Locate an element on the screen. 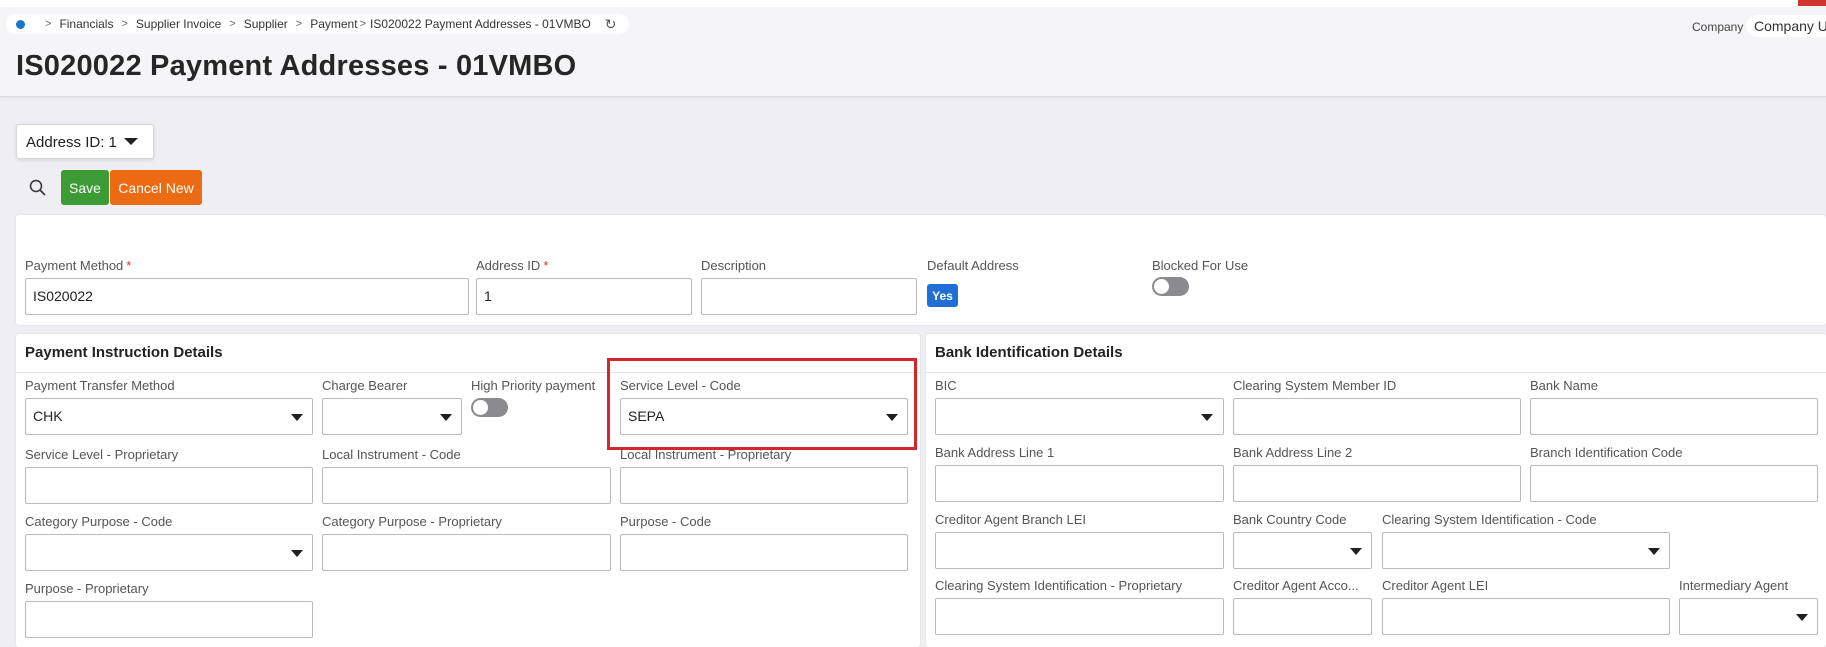  company-label: Company is located at coordinates (1718, 27).